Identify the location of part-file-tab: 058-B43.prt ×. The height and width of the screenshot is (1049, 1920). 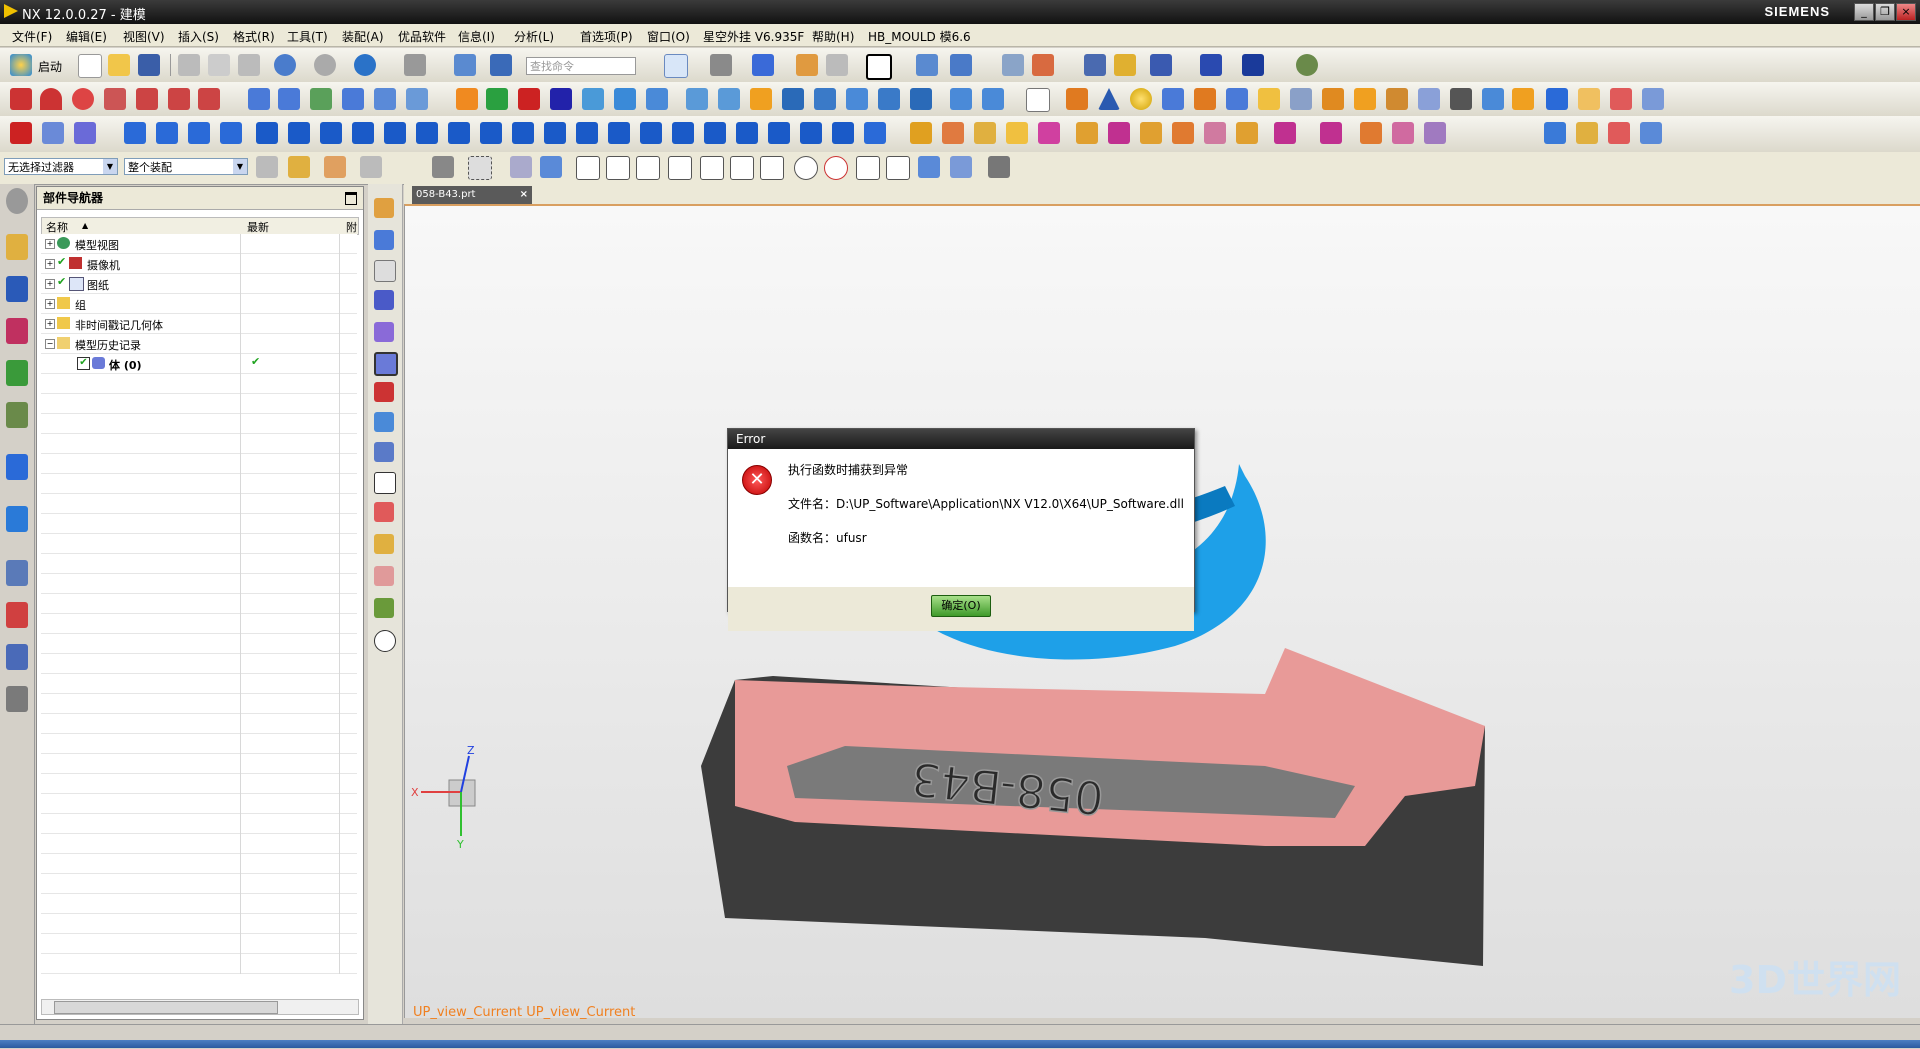
(472, 195).